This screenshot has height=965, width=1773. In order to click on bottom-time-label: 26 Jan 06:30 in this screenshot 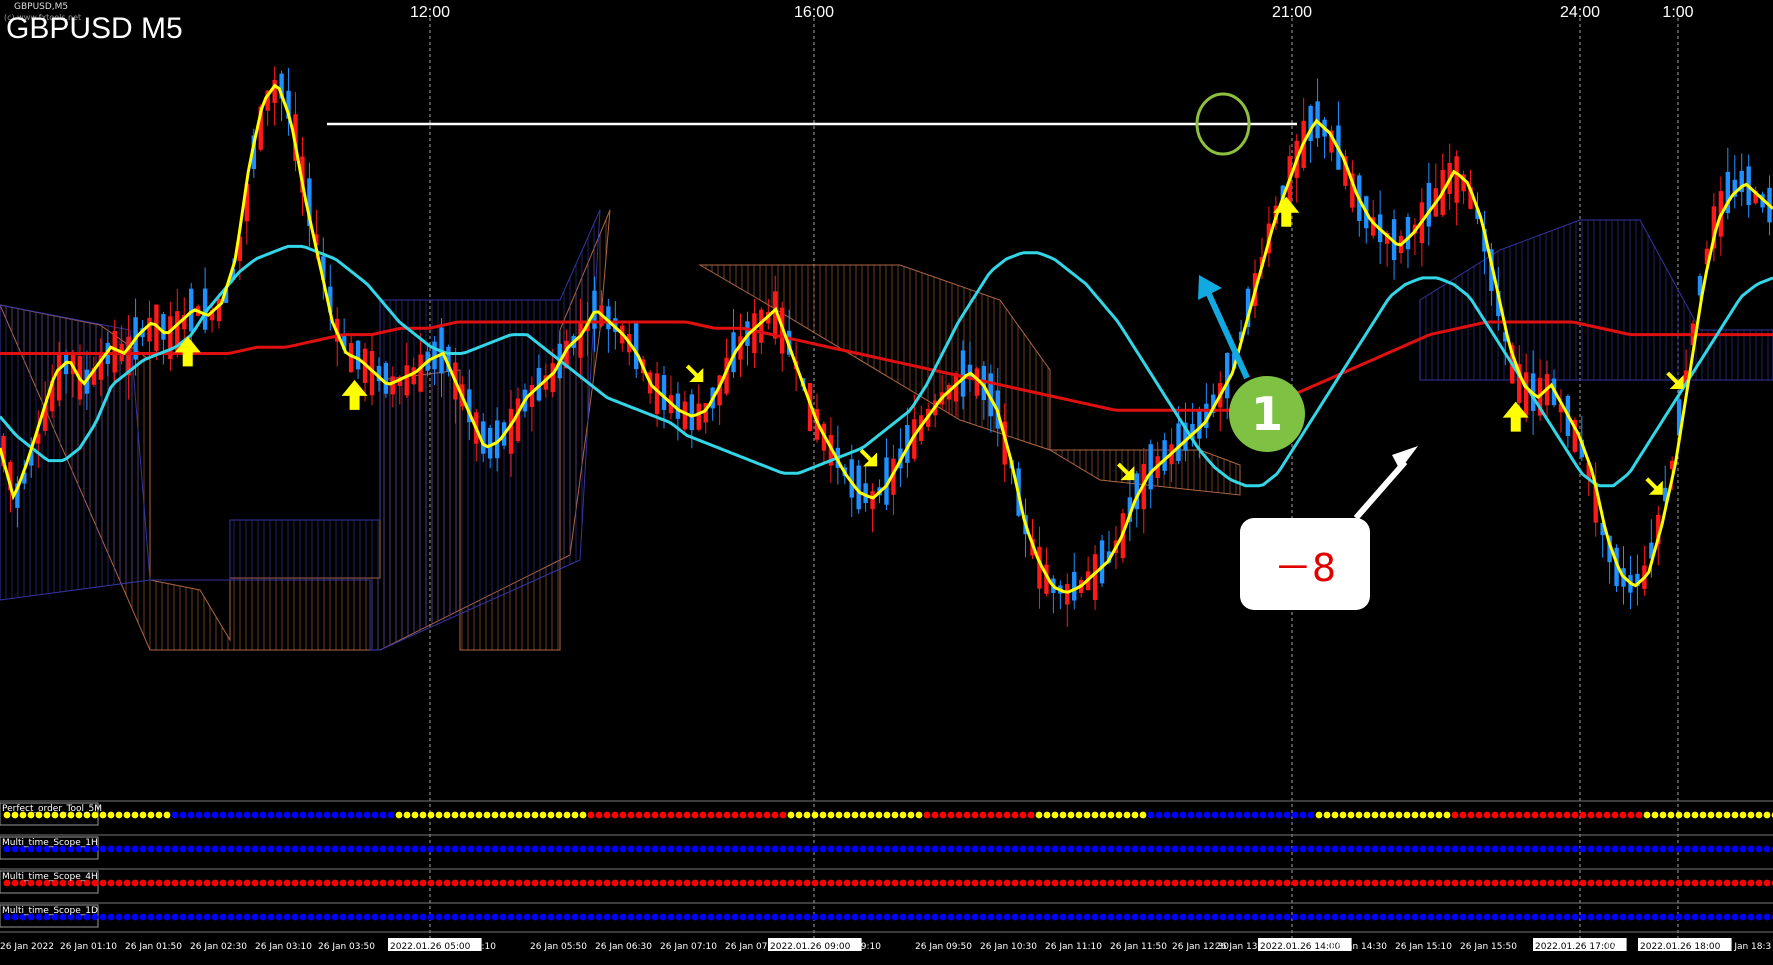, I will do `click(623, 947)`.